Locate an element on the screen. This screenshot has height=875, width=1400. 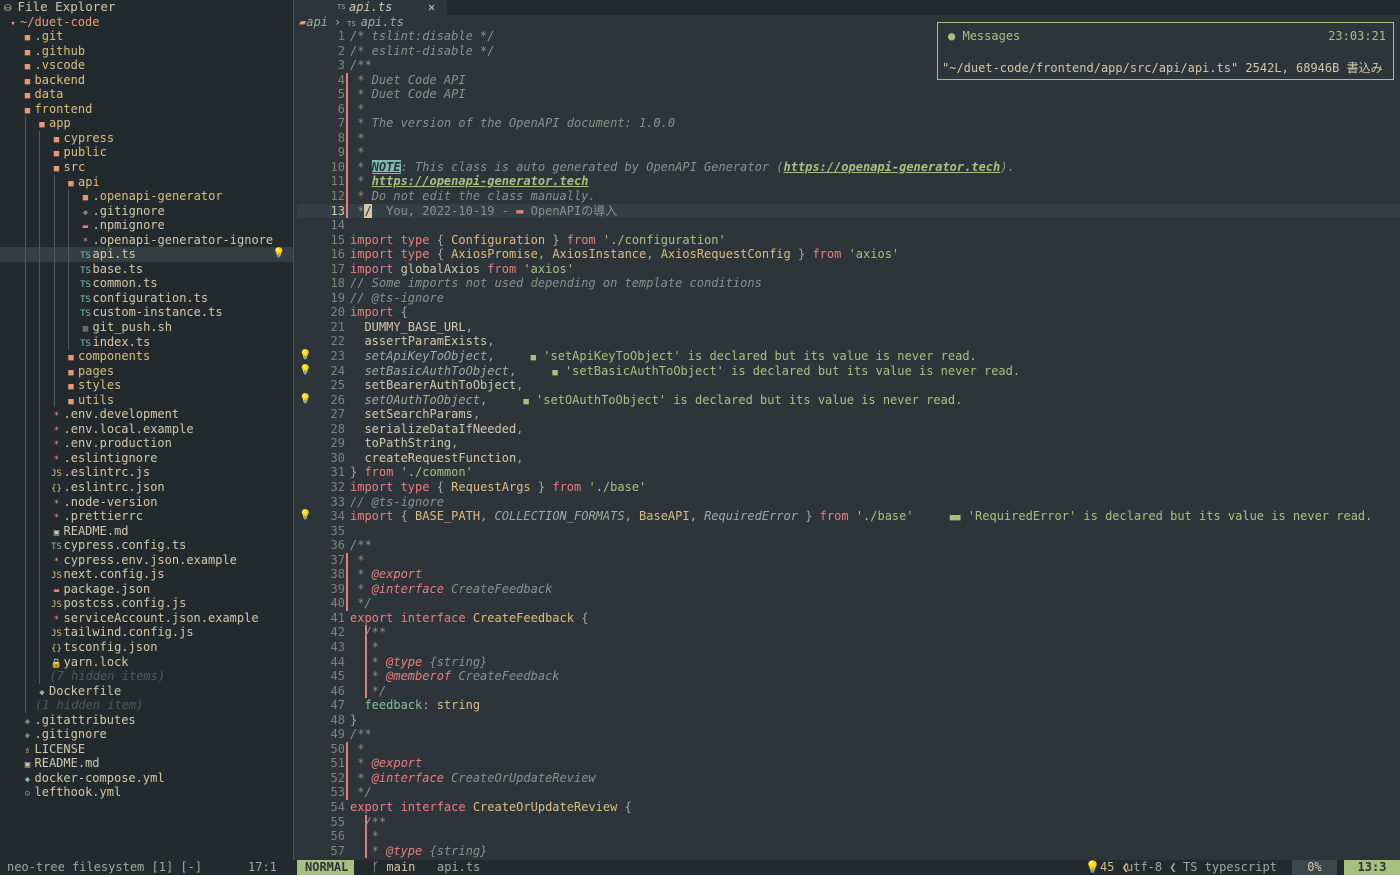
code-line: 29 toPathString, is located at coordinates (848, 443).